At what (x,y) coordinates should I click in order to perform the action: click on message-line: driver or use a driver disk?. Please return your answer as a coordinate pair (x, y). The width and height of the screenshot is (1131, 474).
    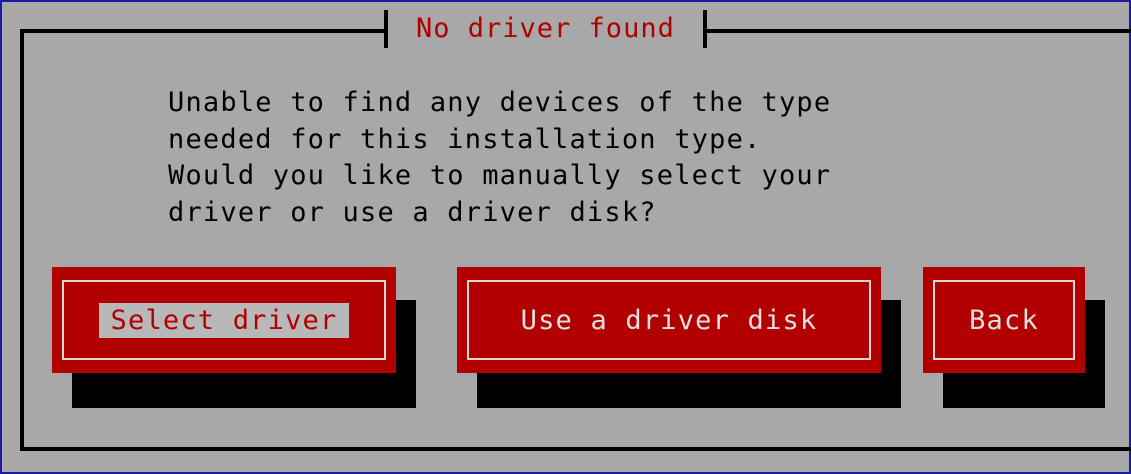
    Looking at the image, I should click on (412, 212).